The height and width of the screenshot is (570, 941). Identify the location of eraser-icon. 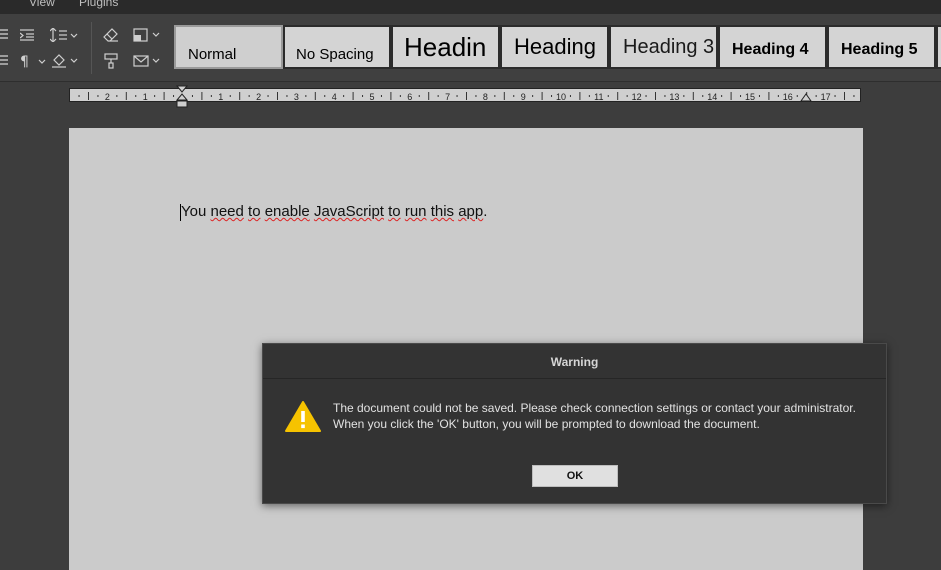
(111, 35).